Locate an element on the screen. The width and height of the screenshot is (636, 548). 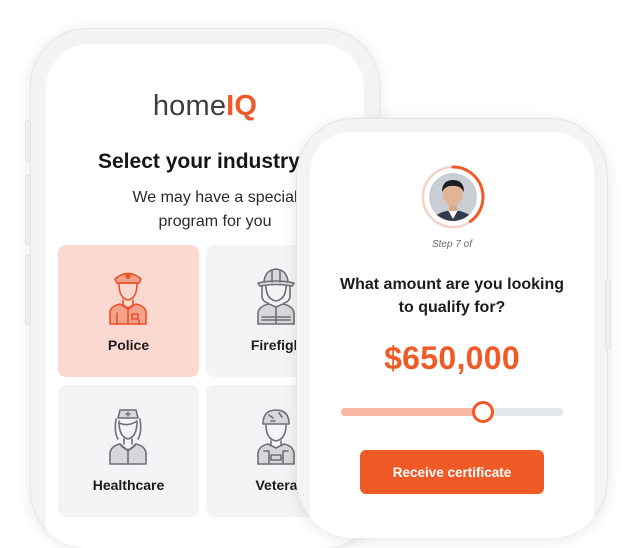
step-indicator: Step 7 of is located at coordinates (452, 244).